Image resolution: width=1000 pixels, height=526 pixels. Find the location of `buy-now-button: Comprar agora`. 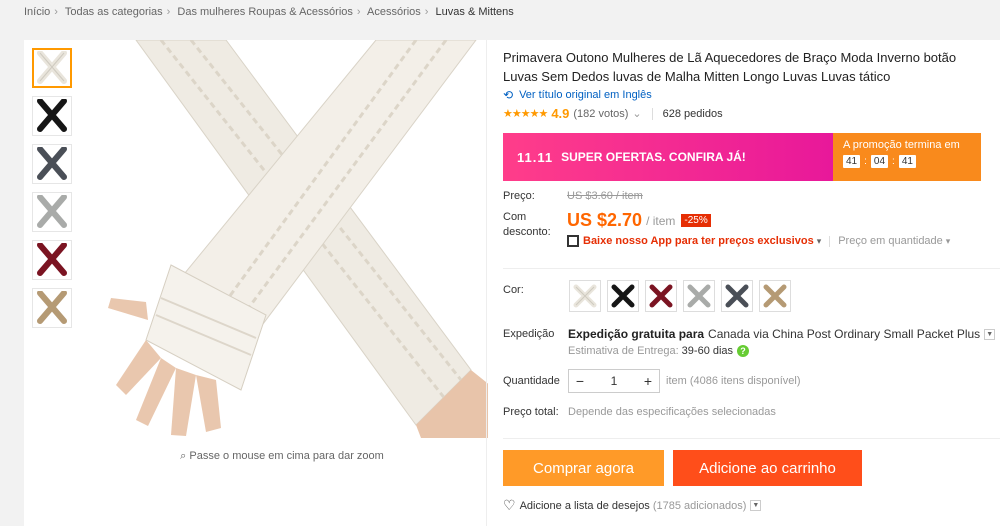

buy-now-button: Comprar agora is located at coordinates (583, 468).